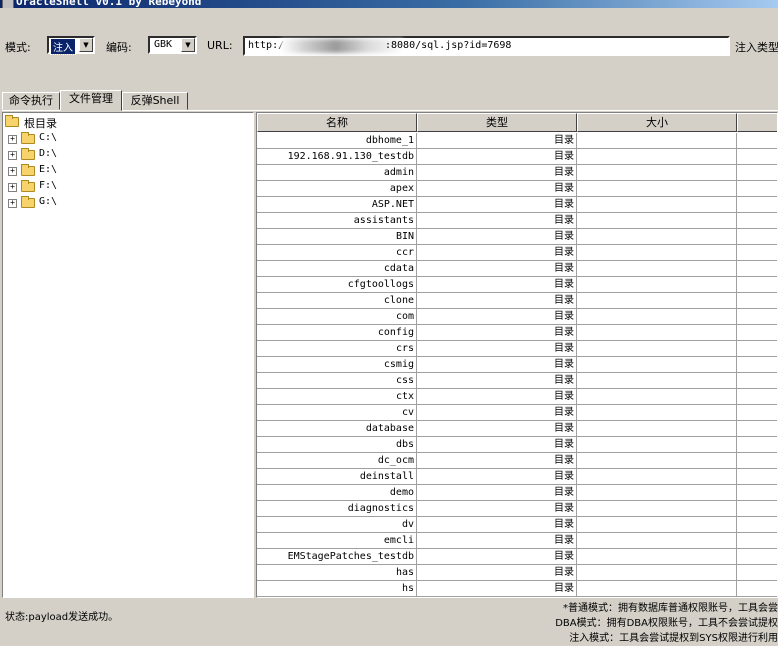 The image size is (778, 646). What do you see at coordinates (172, 45) in the screenshot?
I see `encoding-select: GBK ▼` at bounding box center [172, 45].